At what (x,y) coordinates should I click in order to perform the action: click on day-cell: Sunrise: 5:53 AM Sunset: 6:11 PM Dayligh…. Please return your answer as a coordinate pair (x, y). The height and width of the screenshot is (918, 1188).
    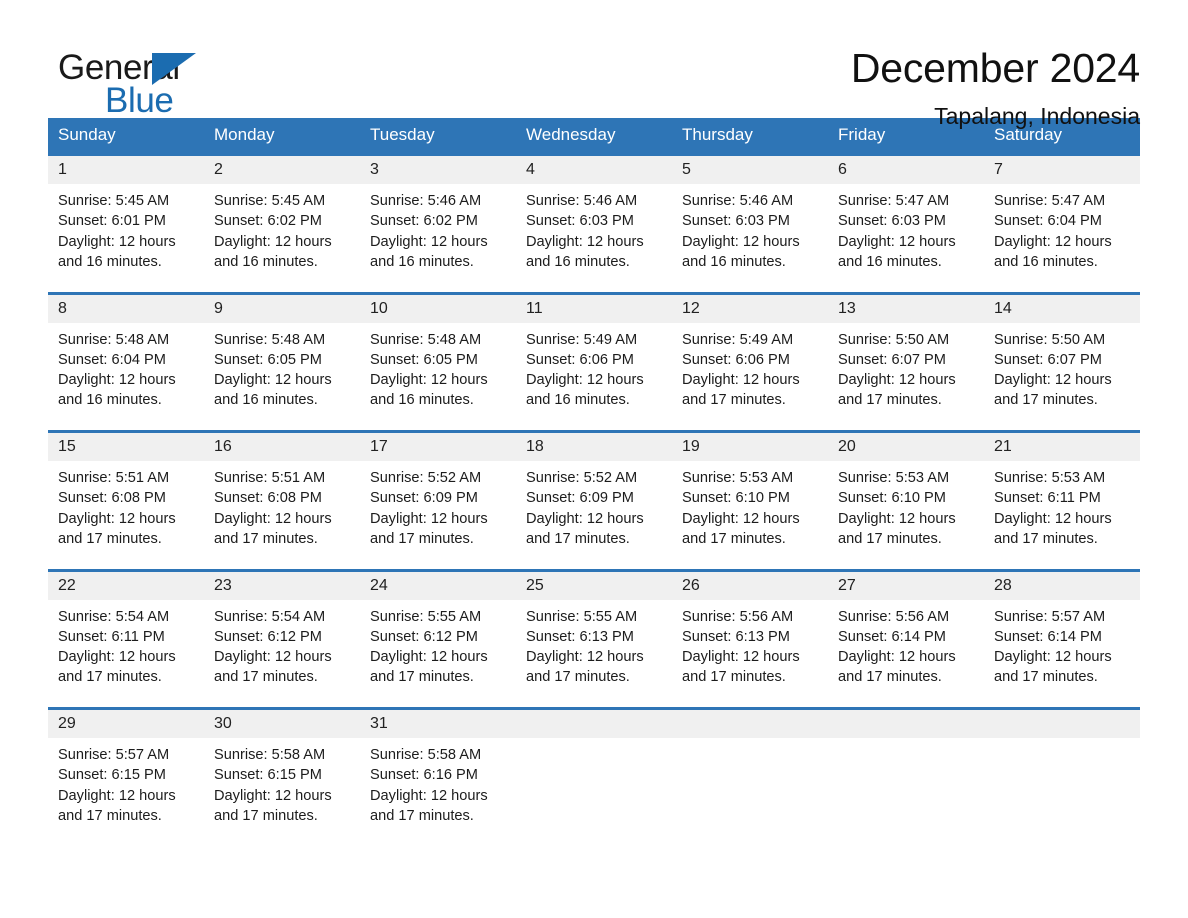
    Looking at the image, I should click on (1062, 515).